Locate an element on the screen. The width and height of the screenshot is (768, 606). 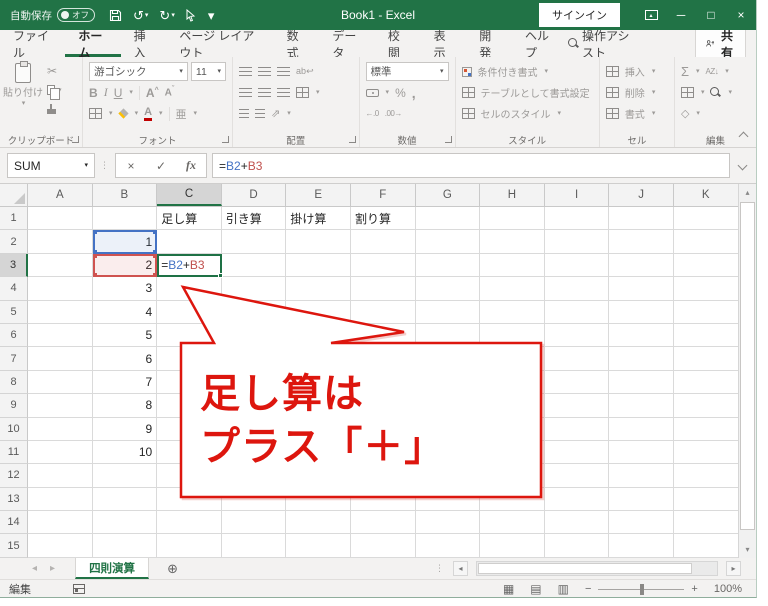
row-header-2: 2 is located at coordinates (14, 242).